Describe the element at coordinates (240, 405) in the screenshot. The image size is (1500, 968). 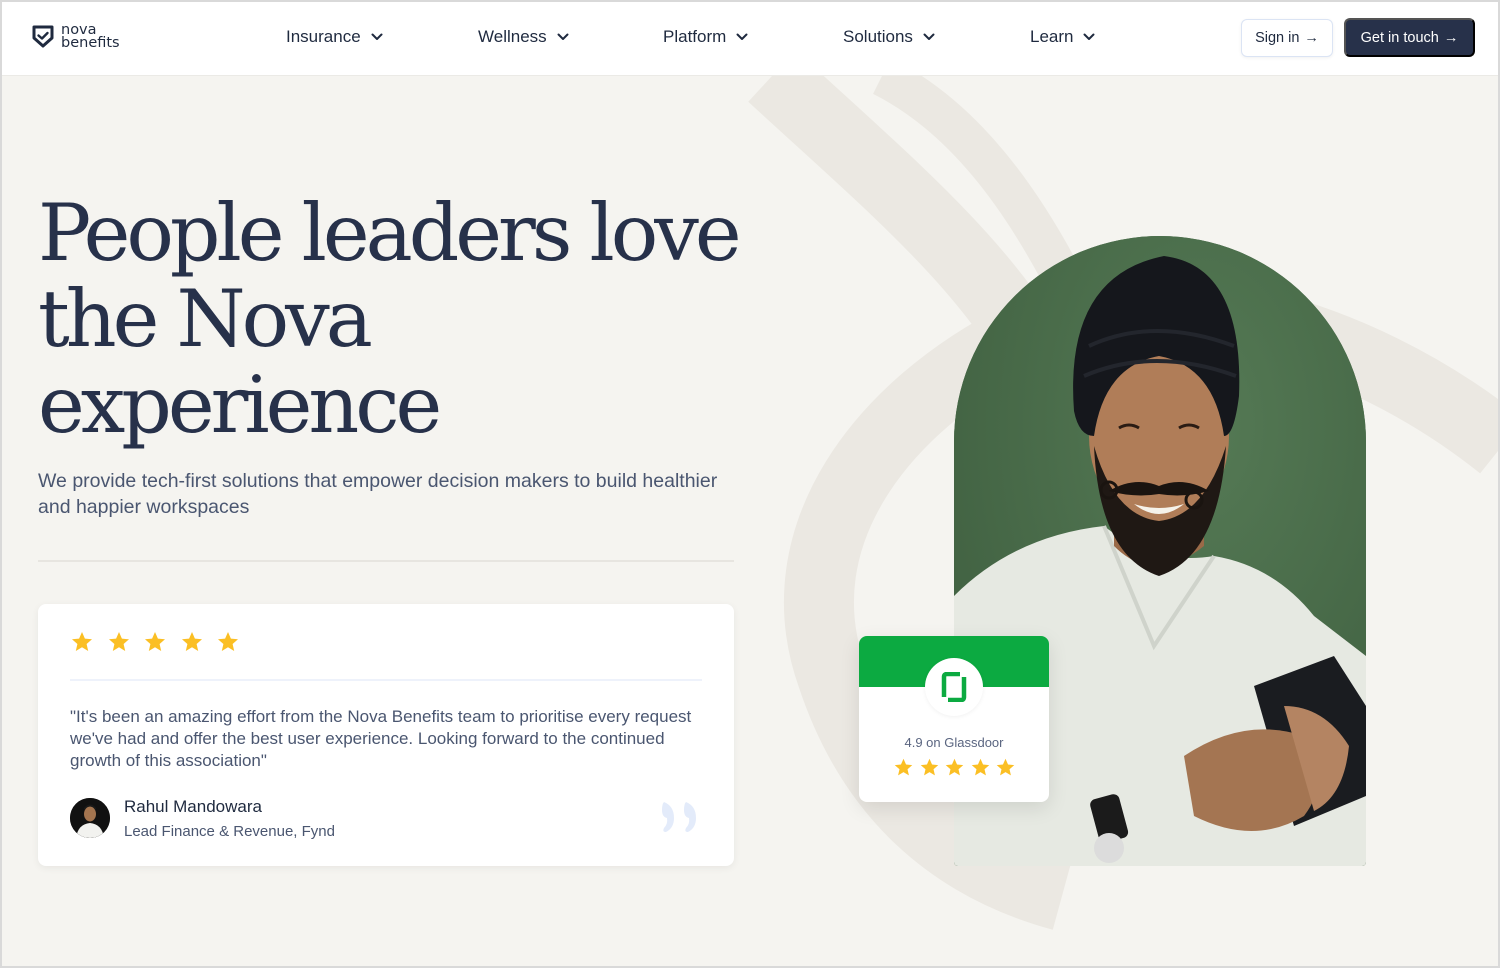
I see `headline-line: experience` at that location.